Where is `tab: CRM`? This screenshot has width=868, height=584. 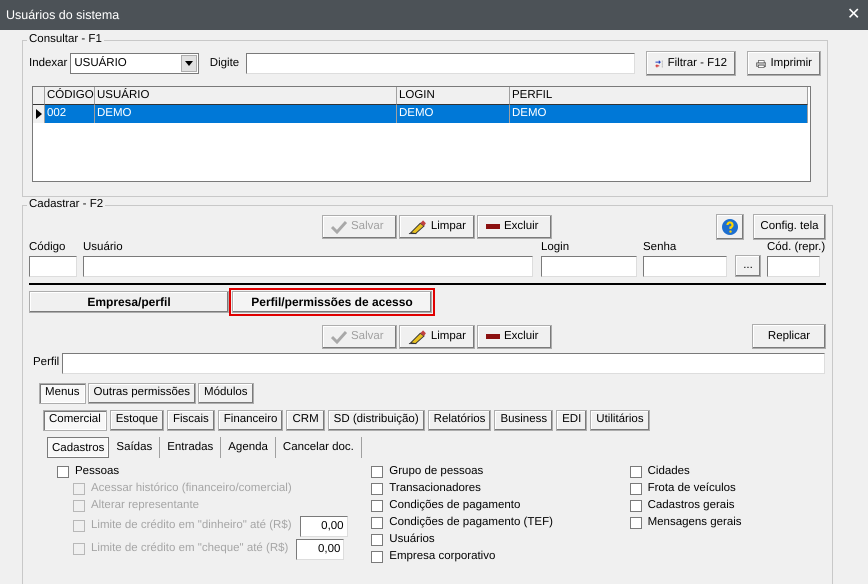 tab: CRM is located at coordinates (305, 420).